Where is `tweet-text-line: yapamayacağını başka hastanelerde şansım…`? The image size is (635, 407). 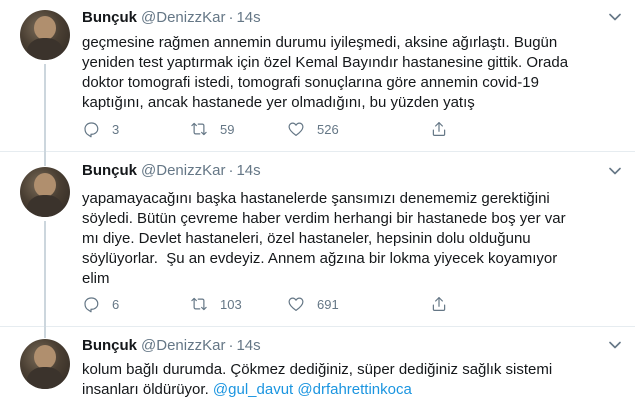 tweet-text-line: yapamayacağını başka hastanelerde şansım… is located at coordinates (316, 198).